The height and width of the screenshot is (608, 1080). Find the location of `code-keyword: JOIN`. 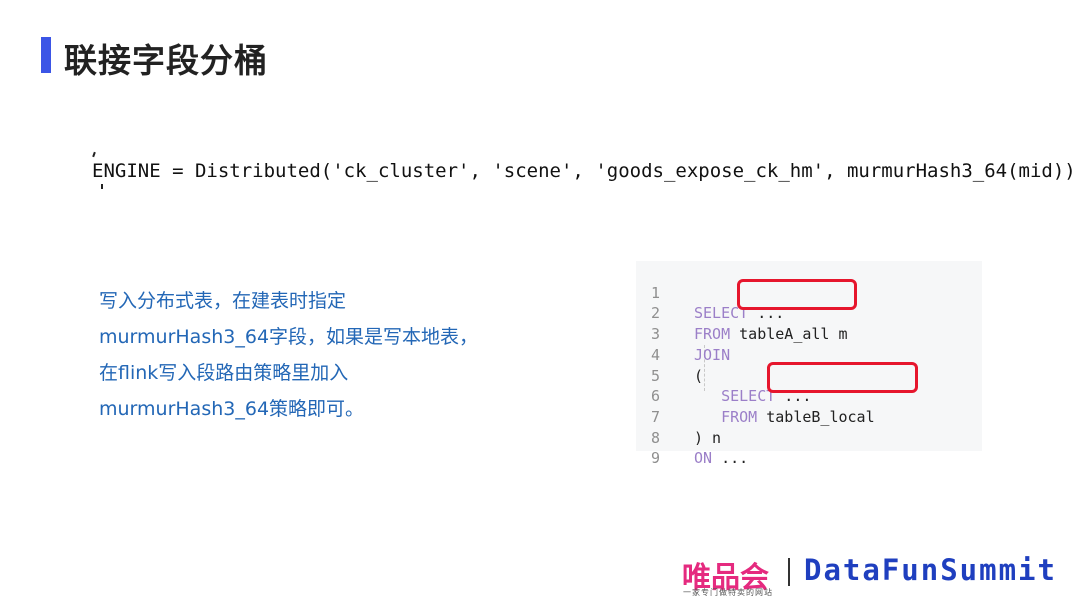

code-keyword: JOIN is located at coordinates (712, 354).